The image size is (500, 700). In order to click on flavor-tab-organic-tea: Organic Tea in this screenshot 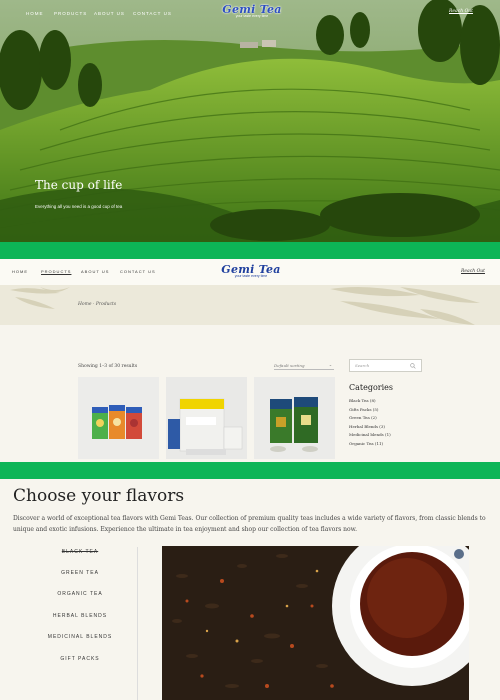, I will do `click(80, 594)`.